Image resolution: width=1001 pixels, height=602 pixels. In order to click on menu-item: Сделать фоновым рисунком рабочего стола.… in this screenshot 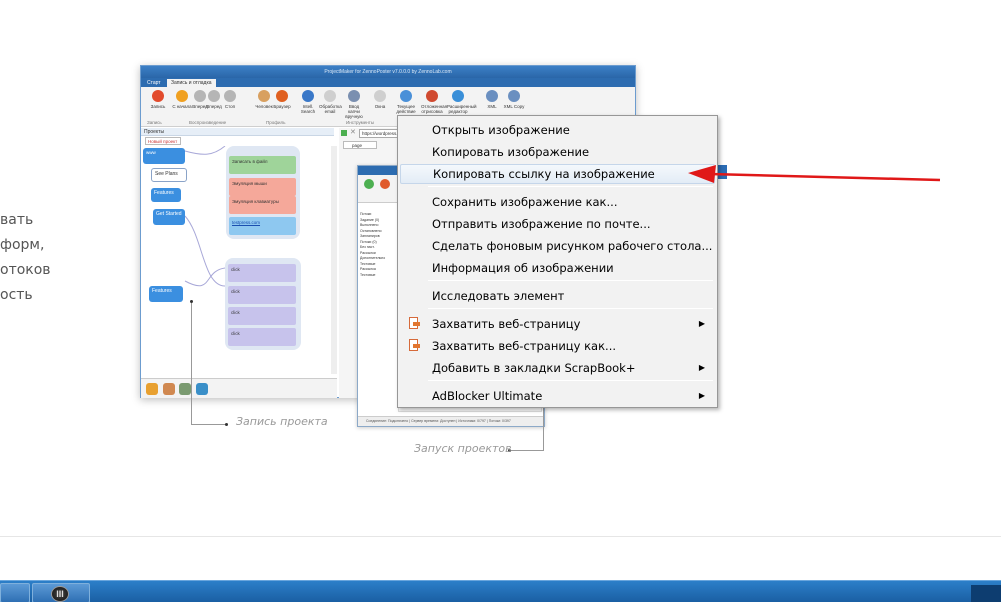, I will do `click(557, 246)`.